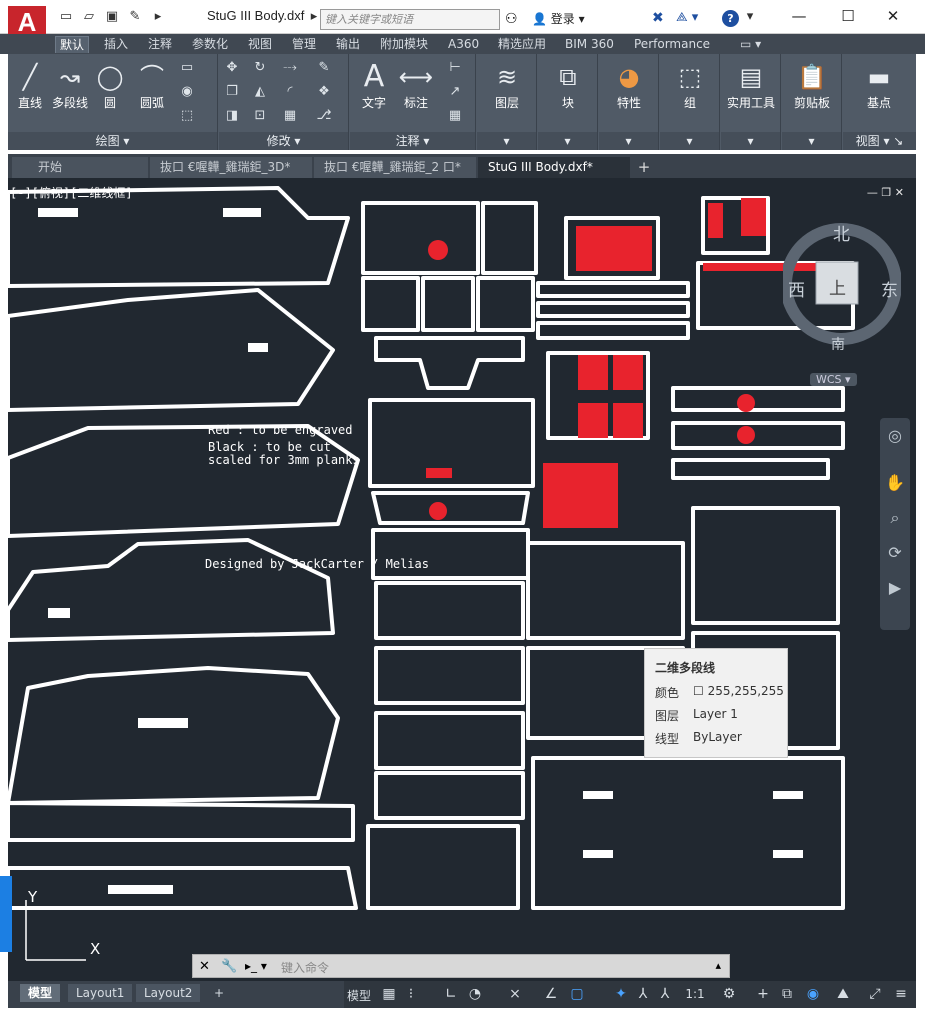 This screenshot has height=1017, width=925. Describe the element at coordinates (455, 92) in the screenshot. I see `leader-icon: ↗` at that location.